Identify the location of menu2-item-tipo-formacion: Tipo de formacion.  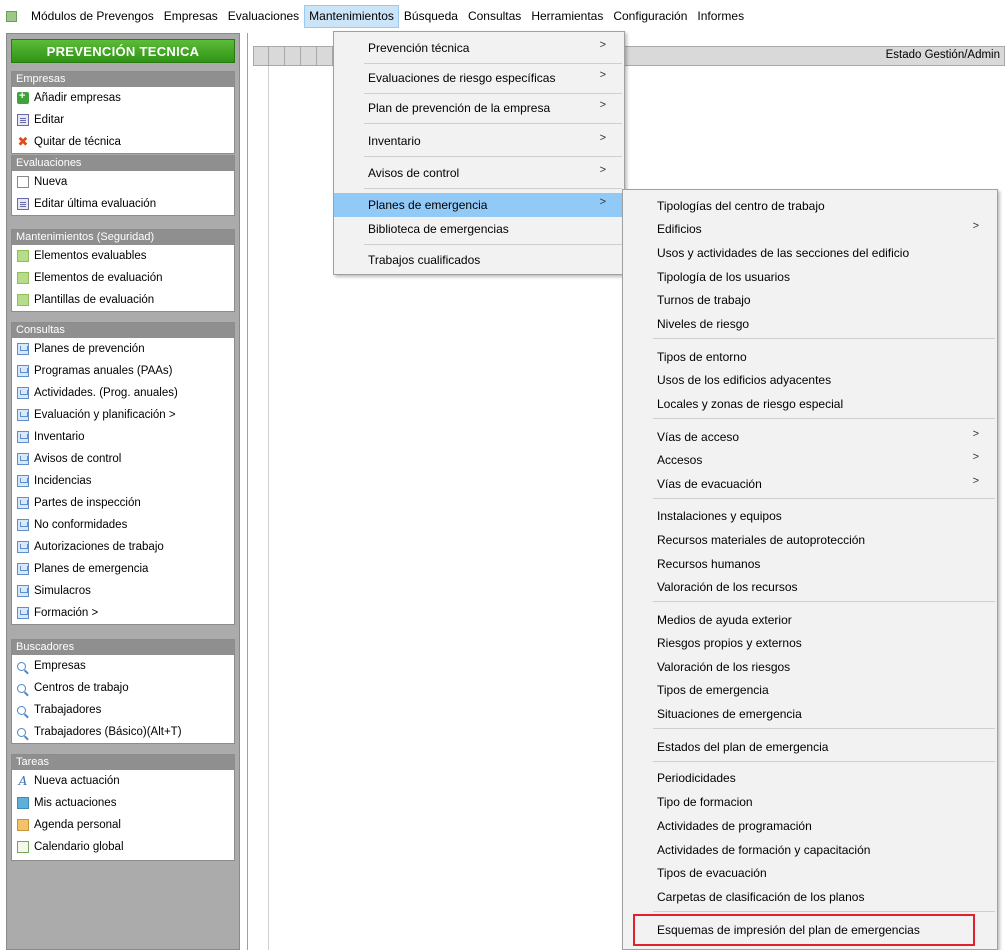
(810, 802).